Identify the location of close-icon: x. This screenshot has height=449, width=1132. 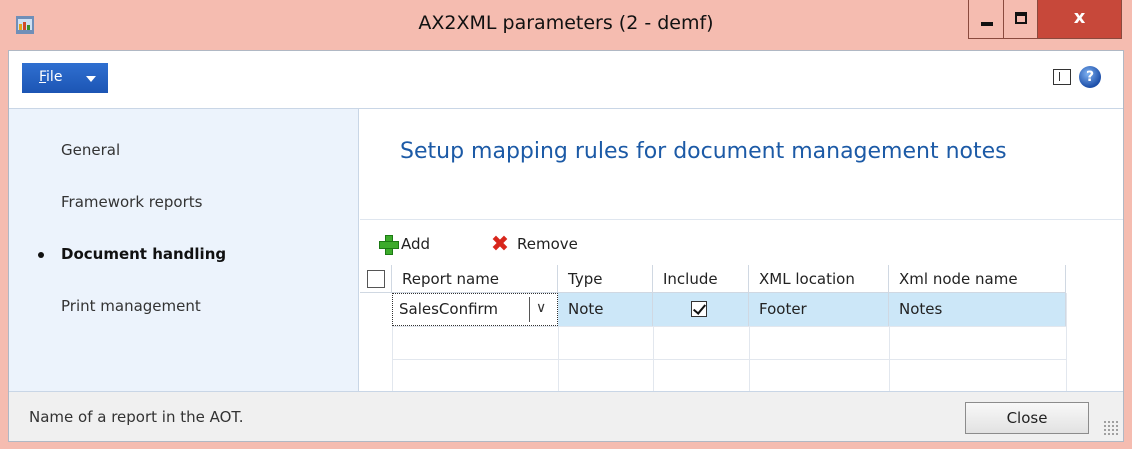
(1079, 17).